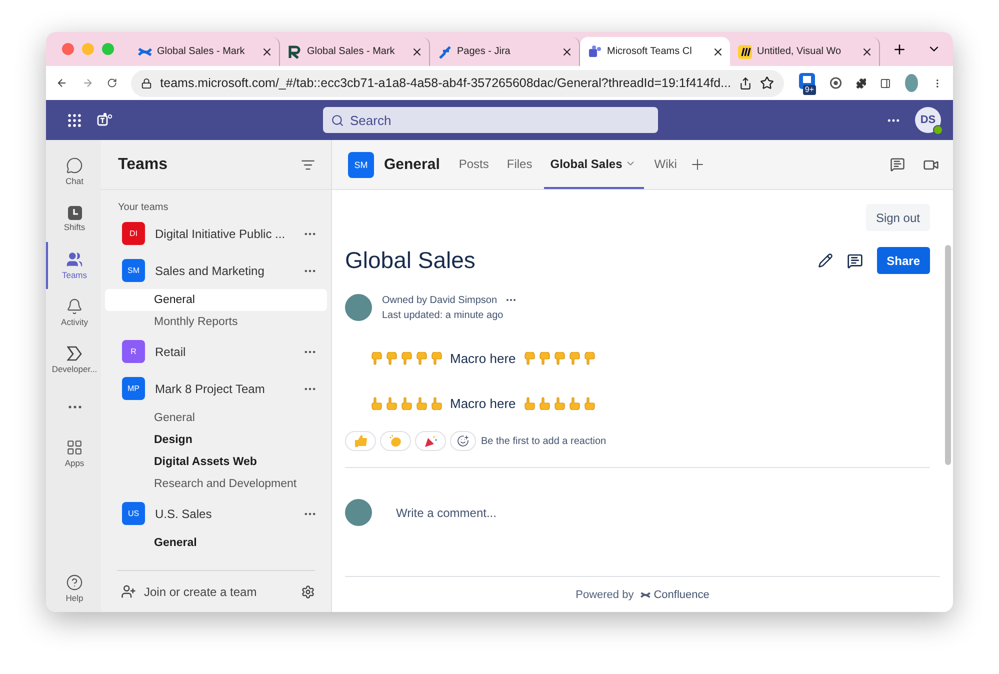 The image size is (999, 674). Describe the element at coordinates (218, 513) in the screenshot. I see `team-item: US U.S. Sales` at that location.